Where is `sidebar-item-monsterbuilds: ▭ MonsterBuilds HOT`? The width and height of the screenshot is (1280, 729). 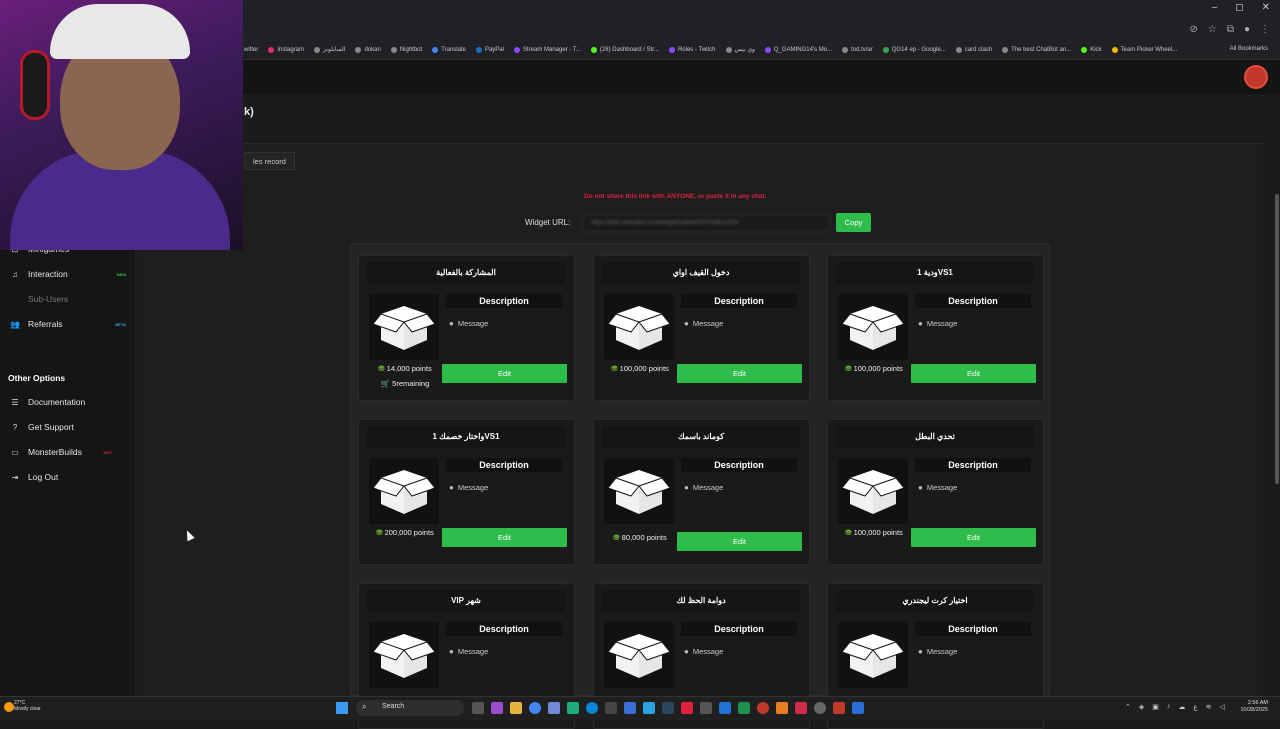
sidebar-item-monsterbuilds: ▭ MonsterBuilds HOT is located at coordinates (70, 452).